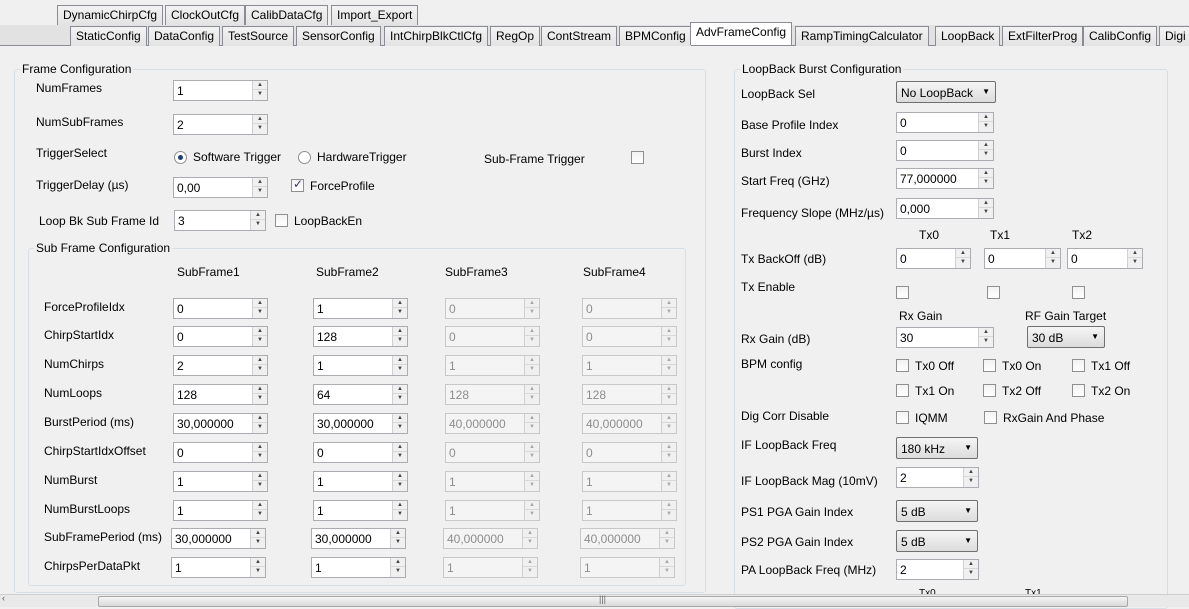  Describe the element at coordinates (937, 448) in the screenshot. I see `if-freq-dropdown: 180 kHz ▼` at that location.